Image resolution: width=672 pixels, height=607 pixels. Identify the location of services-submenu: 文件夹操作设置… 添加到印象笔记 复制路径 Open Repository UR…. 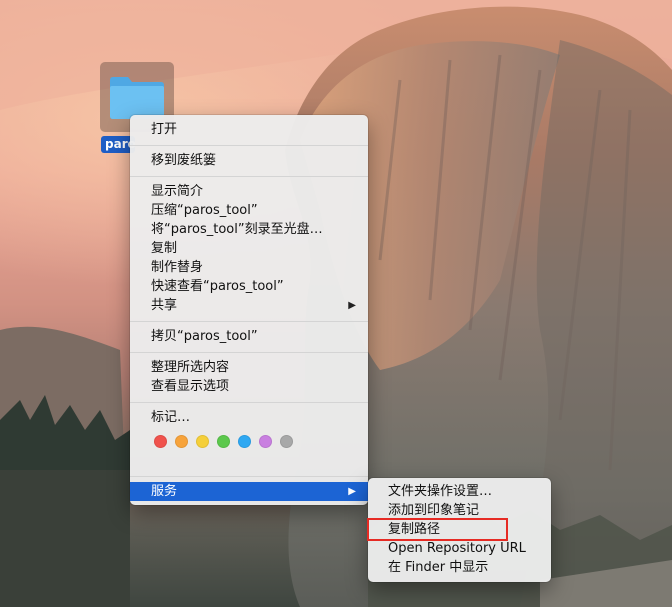
(459, 530).